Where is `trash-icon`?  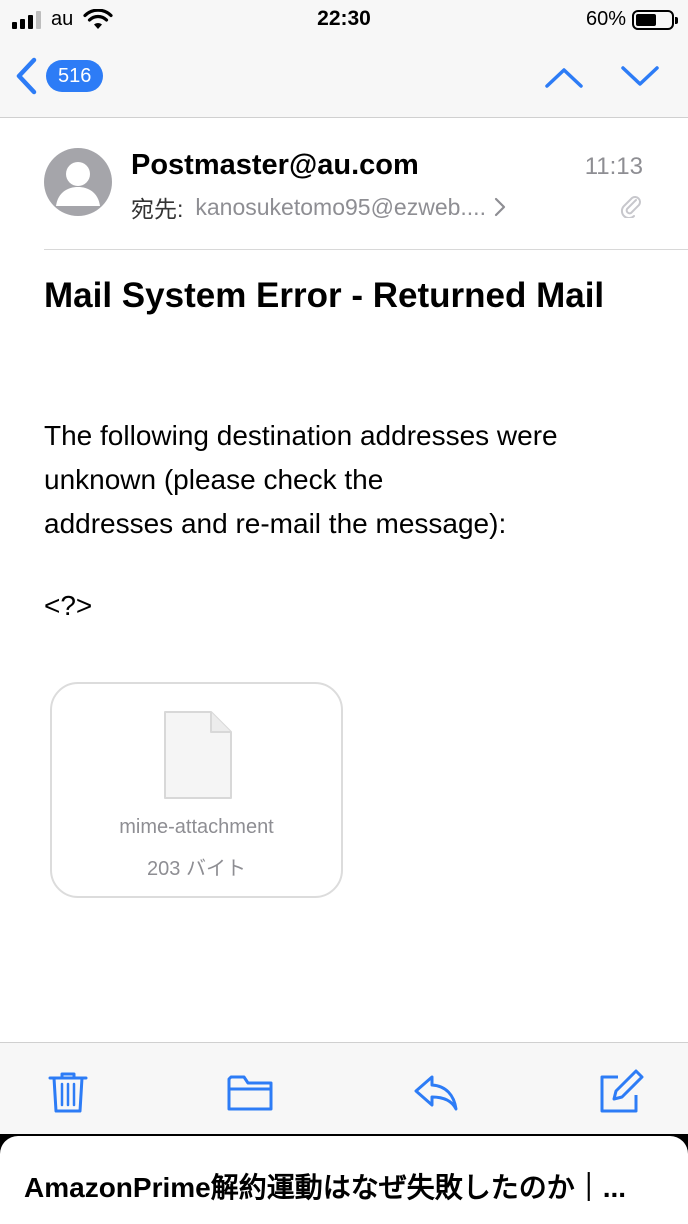 trash-icon is located at coordinates (68, 1092).